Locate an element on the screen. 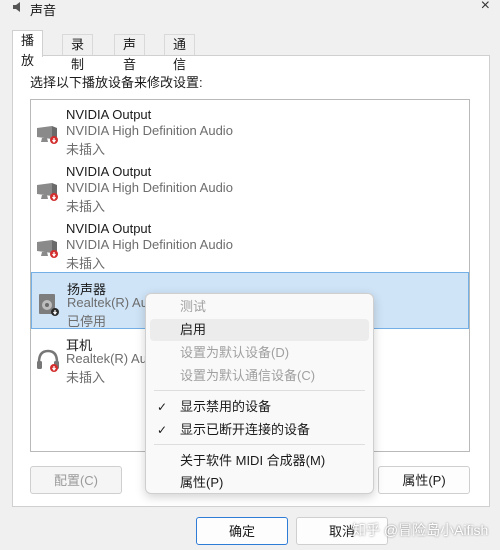 This screenshot has width=500, height=550. tab-recording: 录制 is located at coordinates (78, 53).